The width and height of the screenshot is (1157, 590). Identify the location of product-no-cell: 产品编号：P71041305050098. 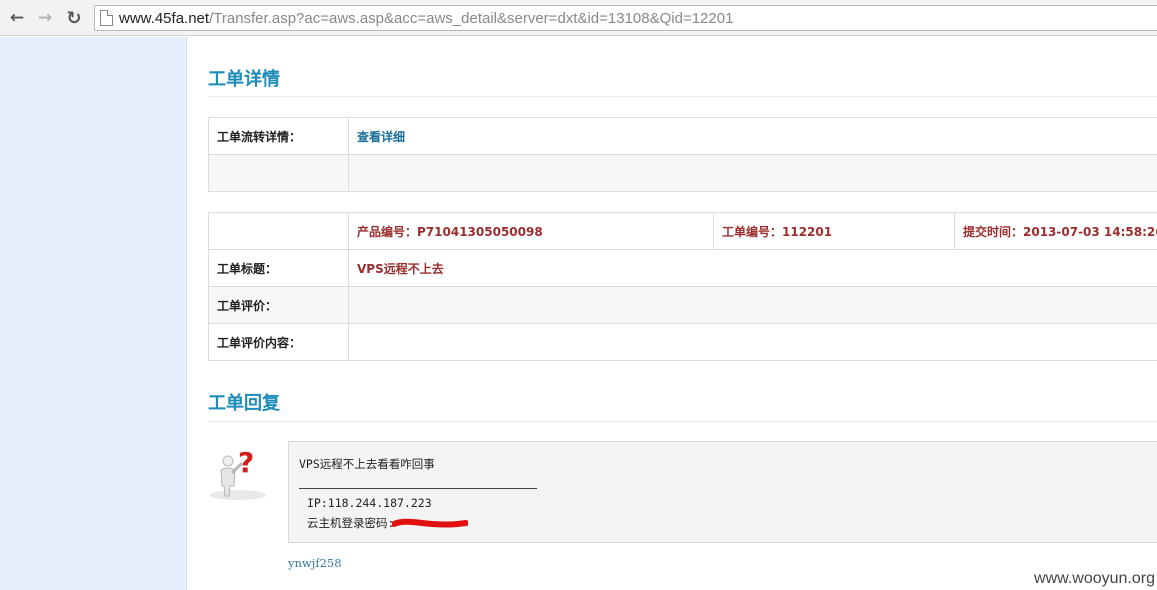
(531, 231).